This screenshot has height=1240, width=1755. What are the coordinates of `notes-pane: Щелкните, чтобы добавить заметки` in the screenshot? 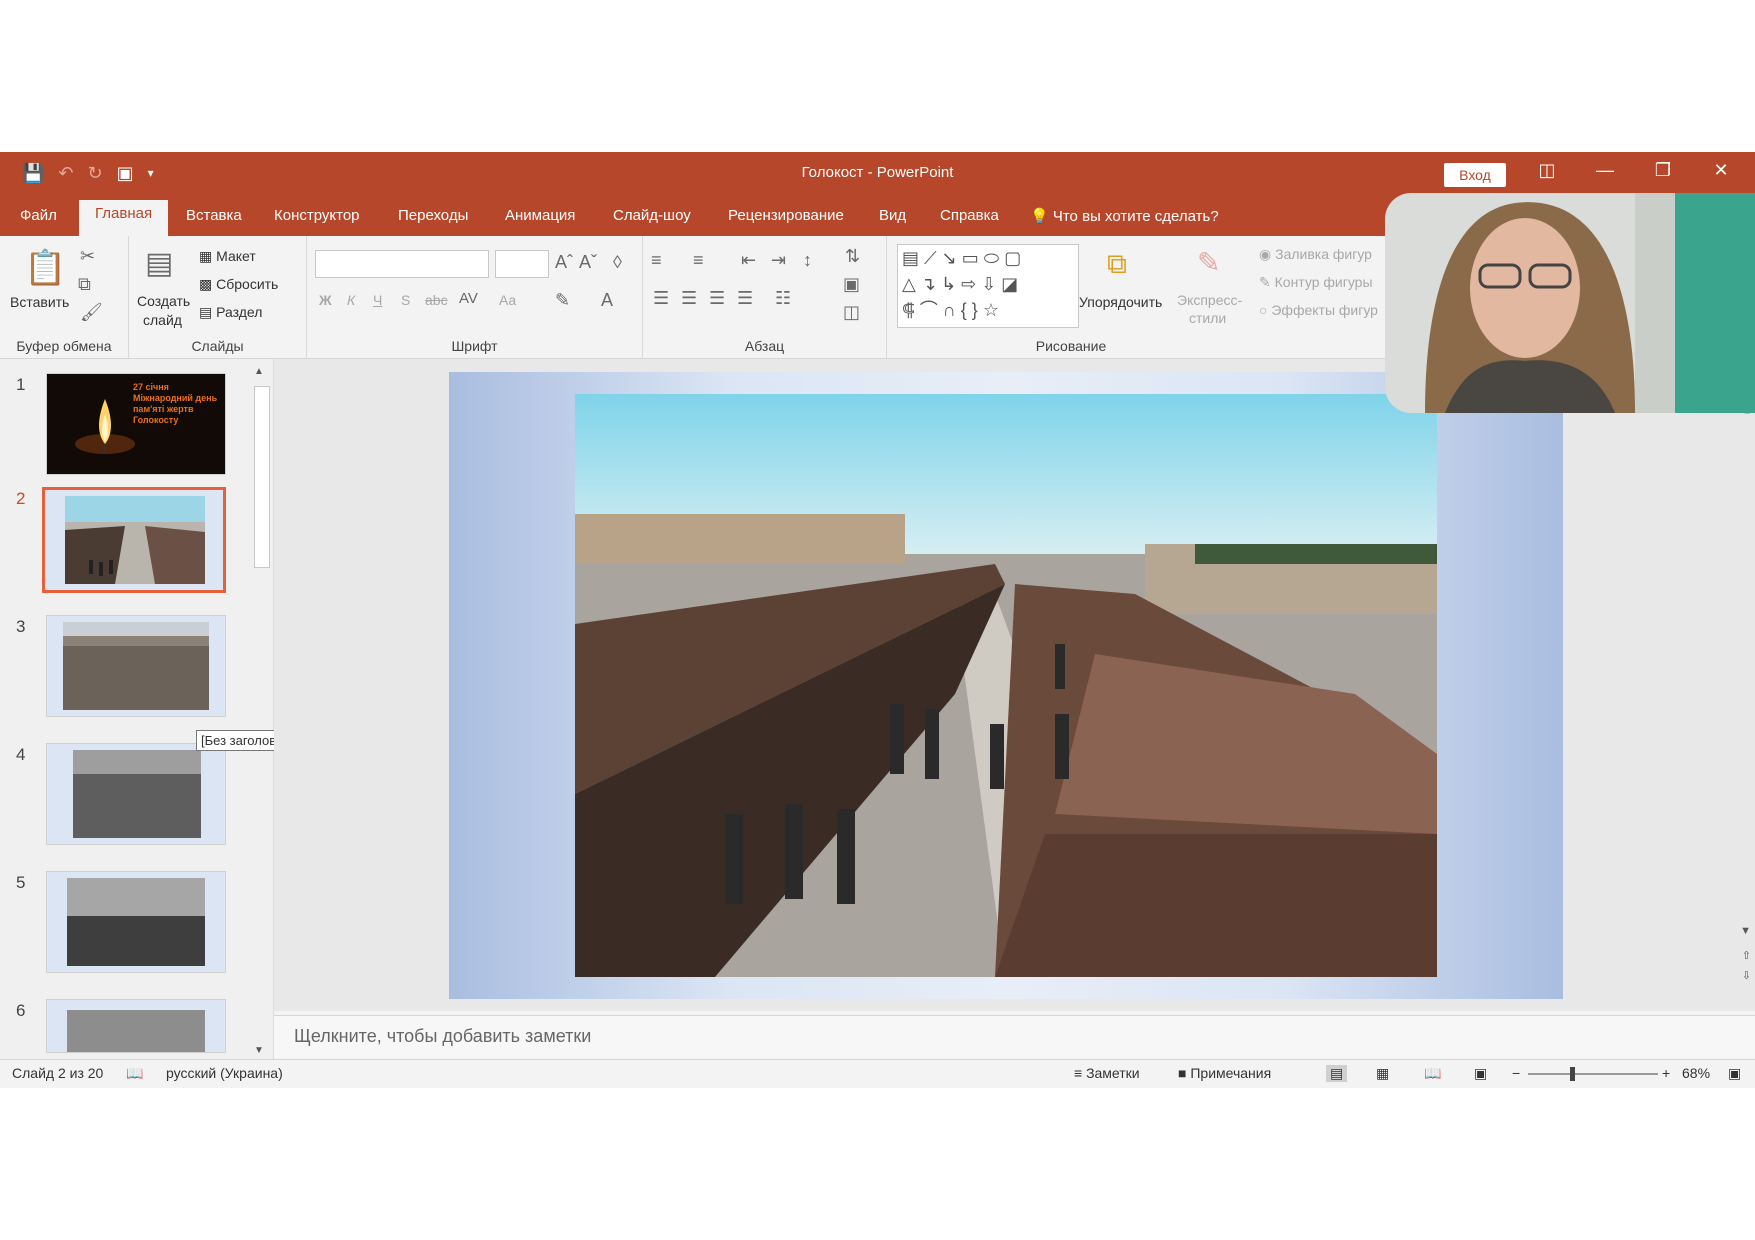 It's located at (1014, 1036).